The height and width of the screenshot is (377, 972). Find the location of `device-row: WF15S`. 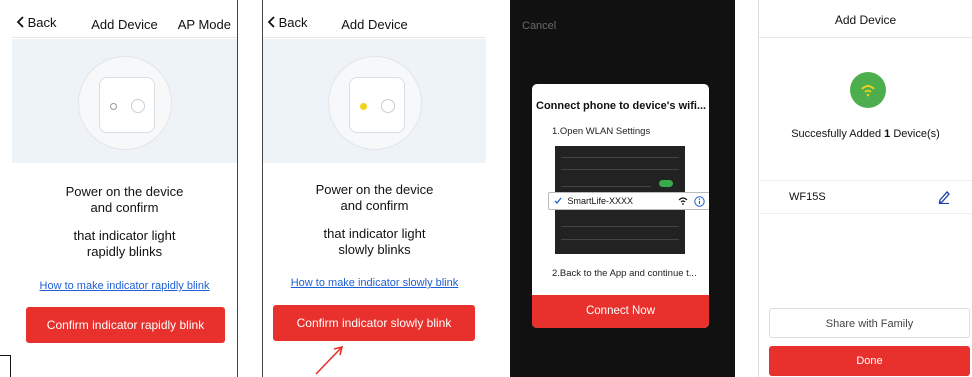

device-row: WF15S is located at coordinates (865, 197).